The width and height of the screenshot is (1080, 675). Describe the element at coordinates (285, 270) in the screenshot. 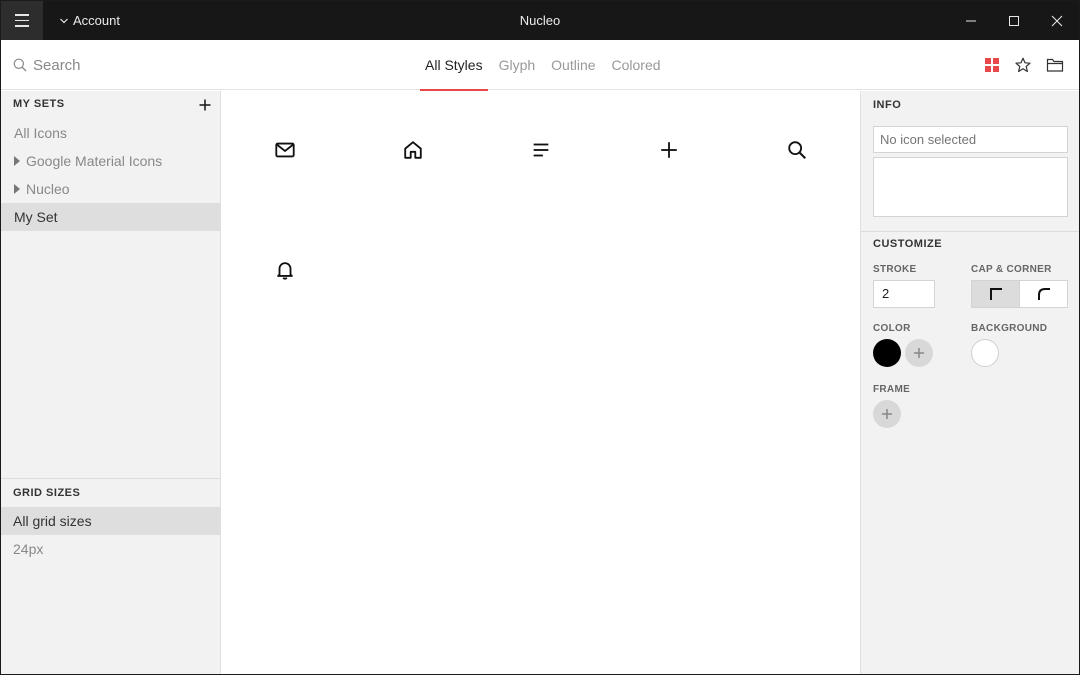

I see `bell-icon` at that location.